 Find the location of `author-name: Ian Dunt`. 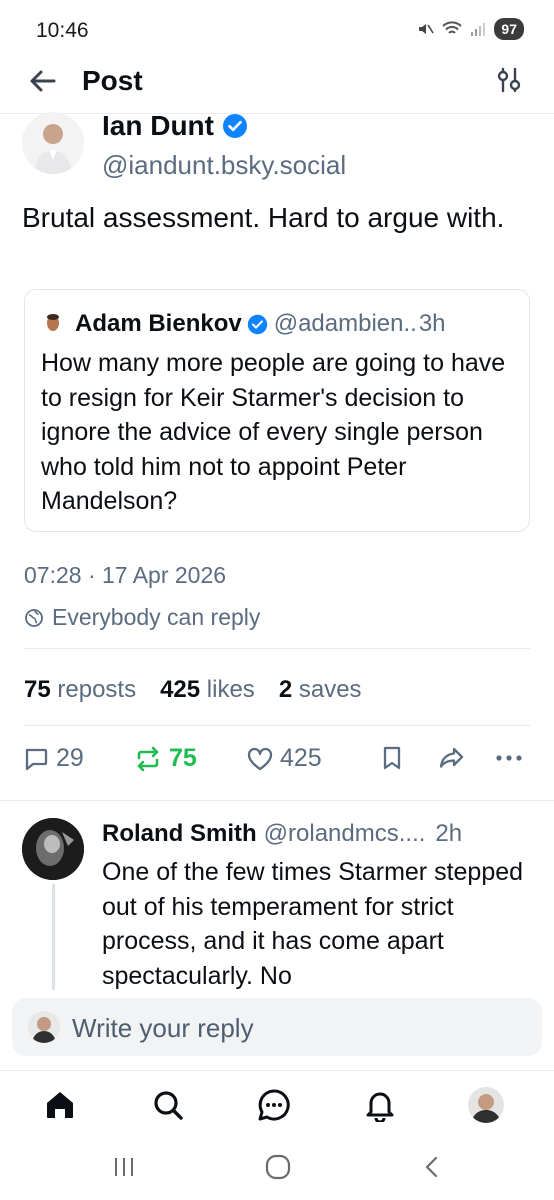

author-name: Ian Dunt is located at coordinates (158, 126).